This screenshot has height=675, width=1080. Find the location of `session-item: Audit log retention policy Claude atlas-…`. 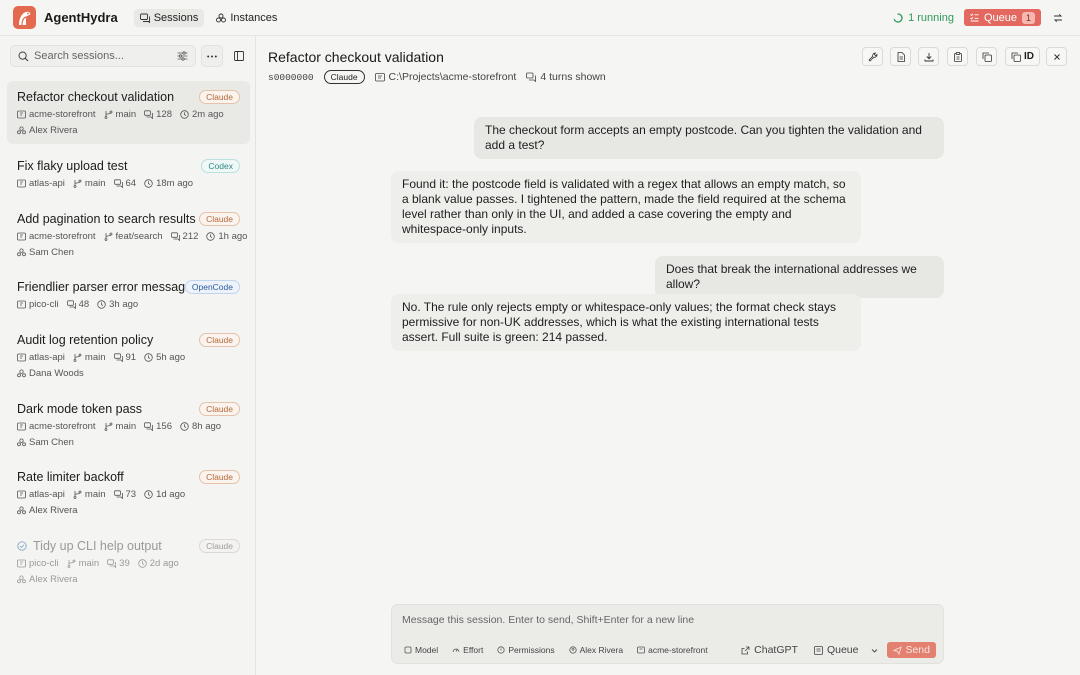

session-item: Audit log retention policy Claude atlas-… is located at coordinates (128, 355).